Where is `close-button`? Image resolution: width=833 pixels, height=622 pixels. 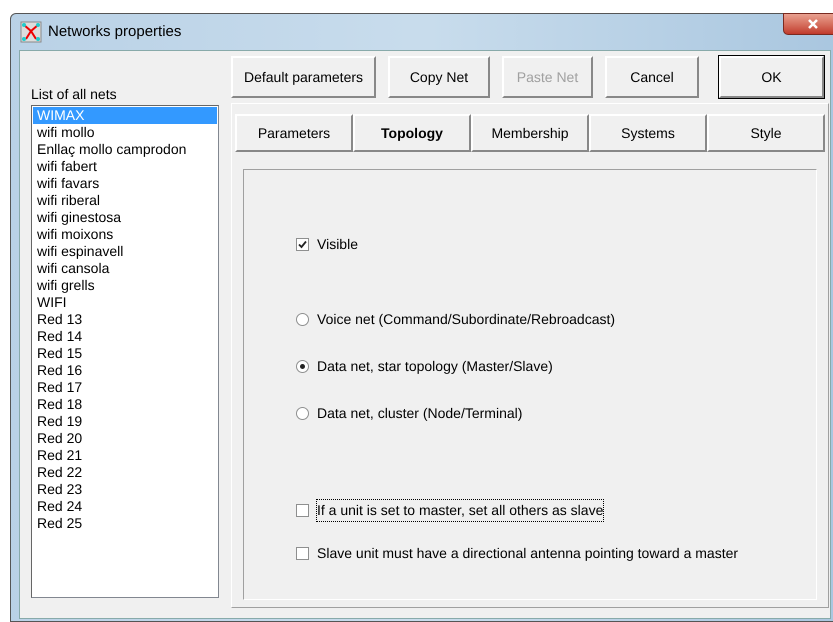 close-button is located at coordinates (808, 24).